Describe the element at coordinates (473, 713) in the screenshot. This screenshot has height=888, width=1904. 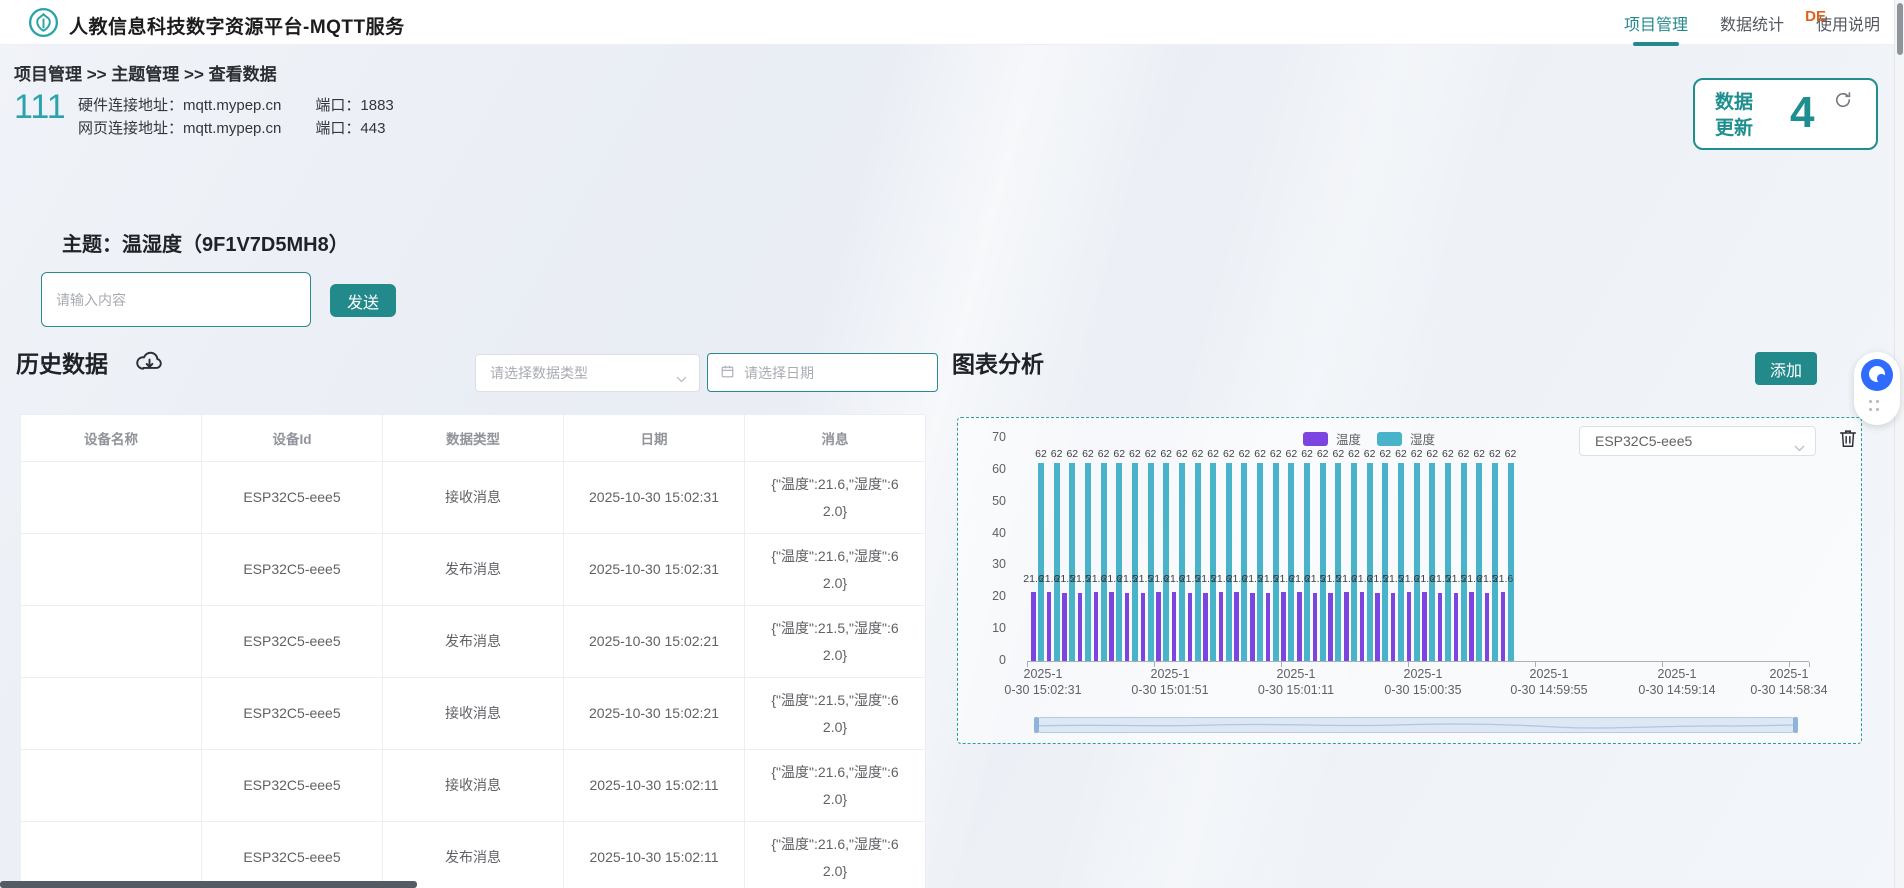
I see `table-cell: 接收消息` at that location.